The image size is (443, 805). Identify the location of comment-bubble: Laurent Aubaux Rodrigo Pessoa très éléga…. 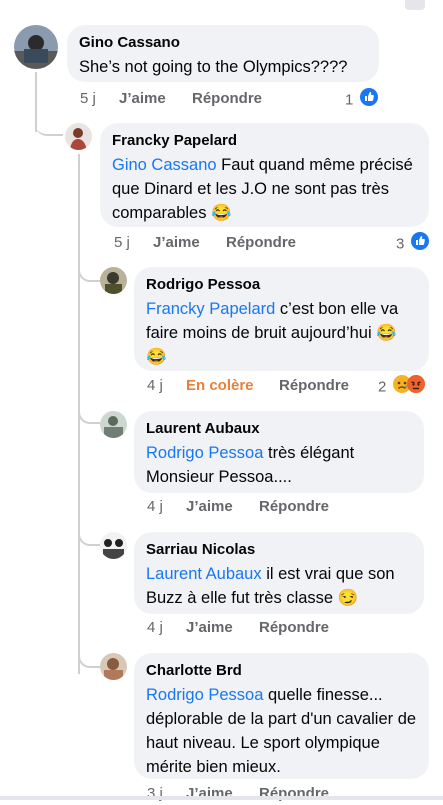
(279, 452).